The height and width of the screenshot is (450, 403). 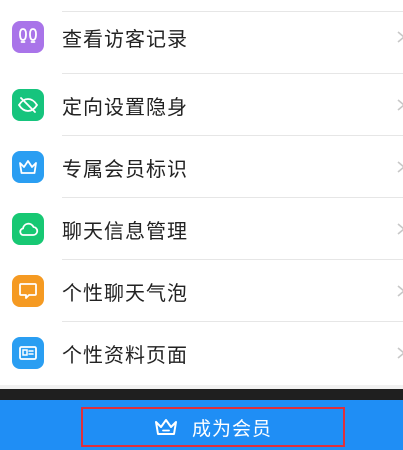 What do you see at coordinates (201, 291) in the screenshot?
I see `menu-item-chat-bubble: 个性聊天气泡` at bounding box center [201, 291].